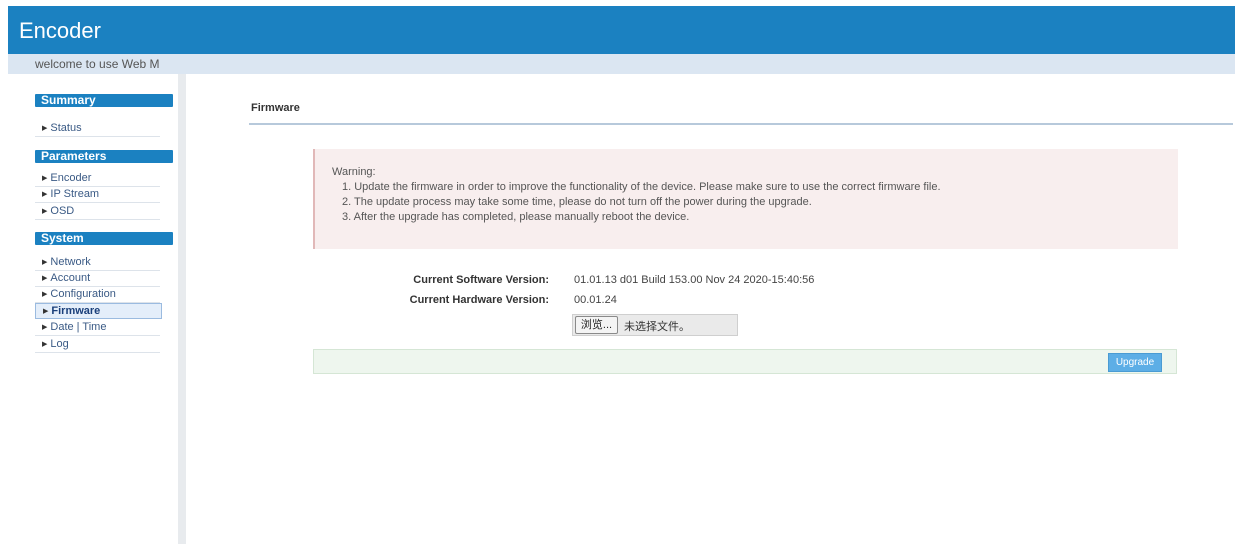  I want to click on sidebar-item-account: ▶ Account, so click(97, 279).